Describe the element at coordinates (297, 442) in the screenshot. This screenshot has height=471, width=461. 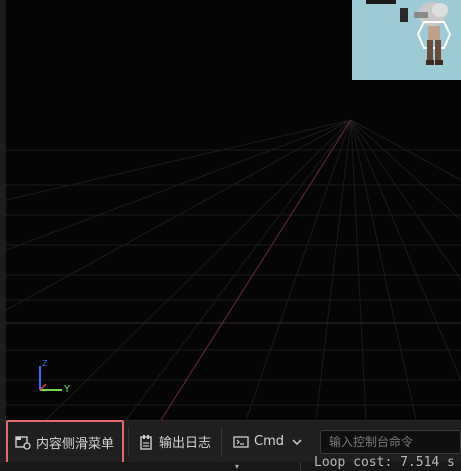
I see `chevron-down-icon` at that location.